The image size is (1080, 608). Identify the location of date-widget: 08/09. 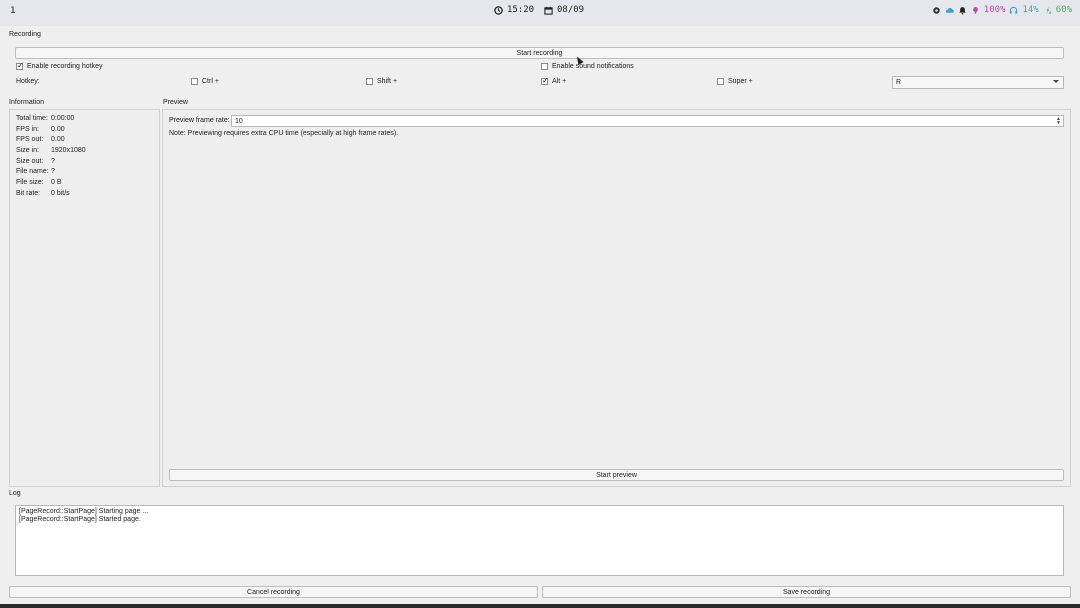
(564, 10).